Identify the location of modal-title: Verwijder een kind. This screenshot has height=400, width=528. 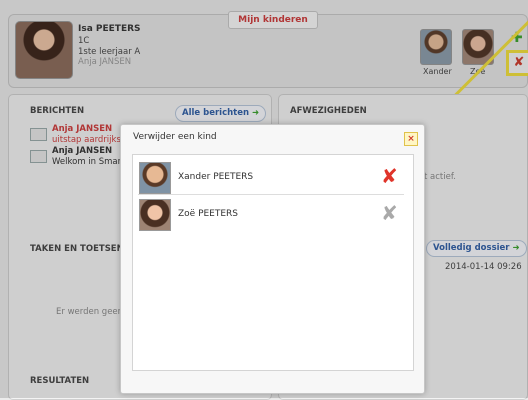
(175, 137).